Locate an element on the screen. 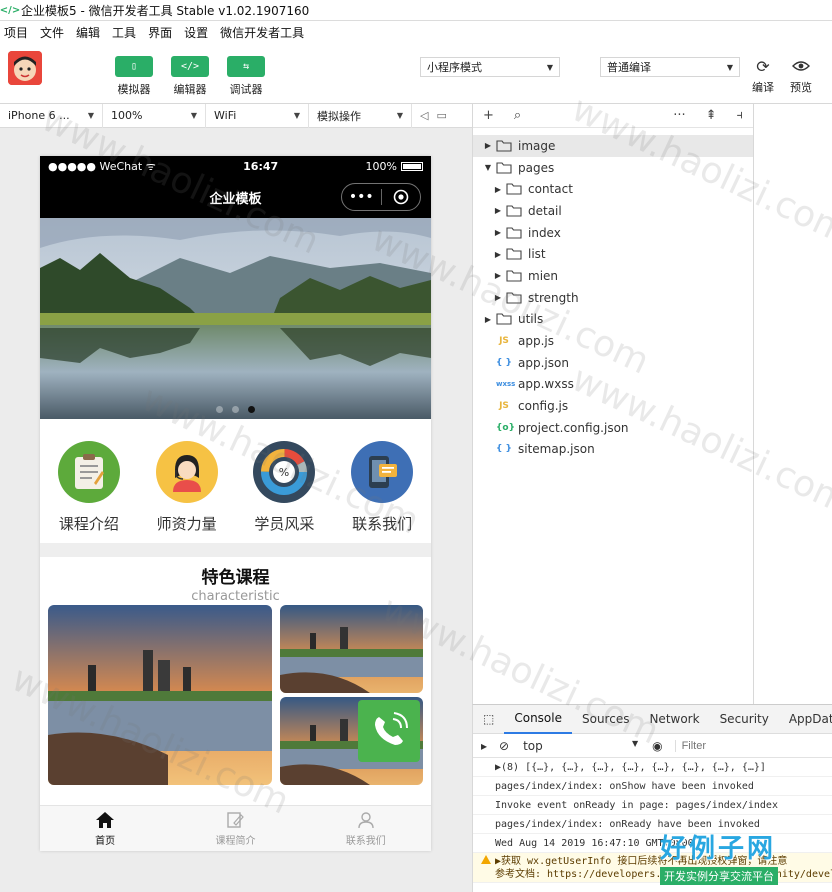 Image resolution: width=832 pixels, height=892 pixels. tab-home: 首页 is located at coordinates (105, 828).